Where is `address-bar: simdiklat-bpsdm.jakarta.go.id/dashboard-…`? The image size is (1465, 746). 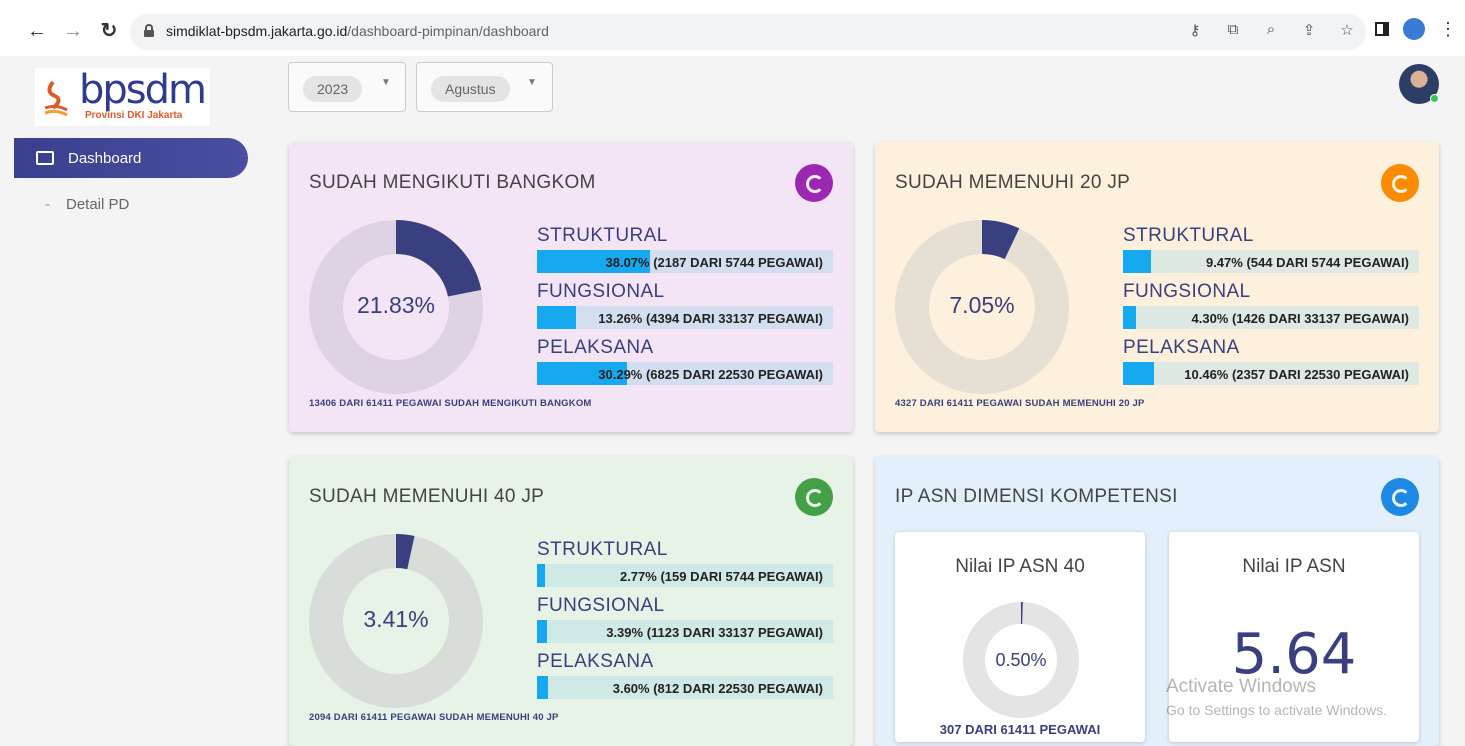 address-bar: simdiklat-bpsdm.jakarta.go.id/dashboard-… is located at coordinates (748, 32).